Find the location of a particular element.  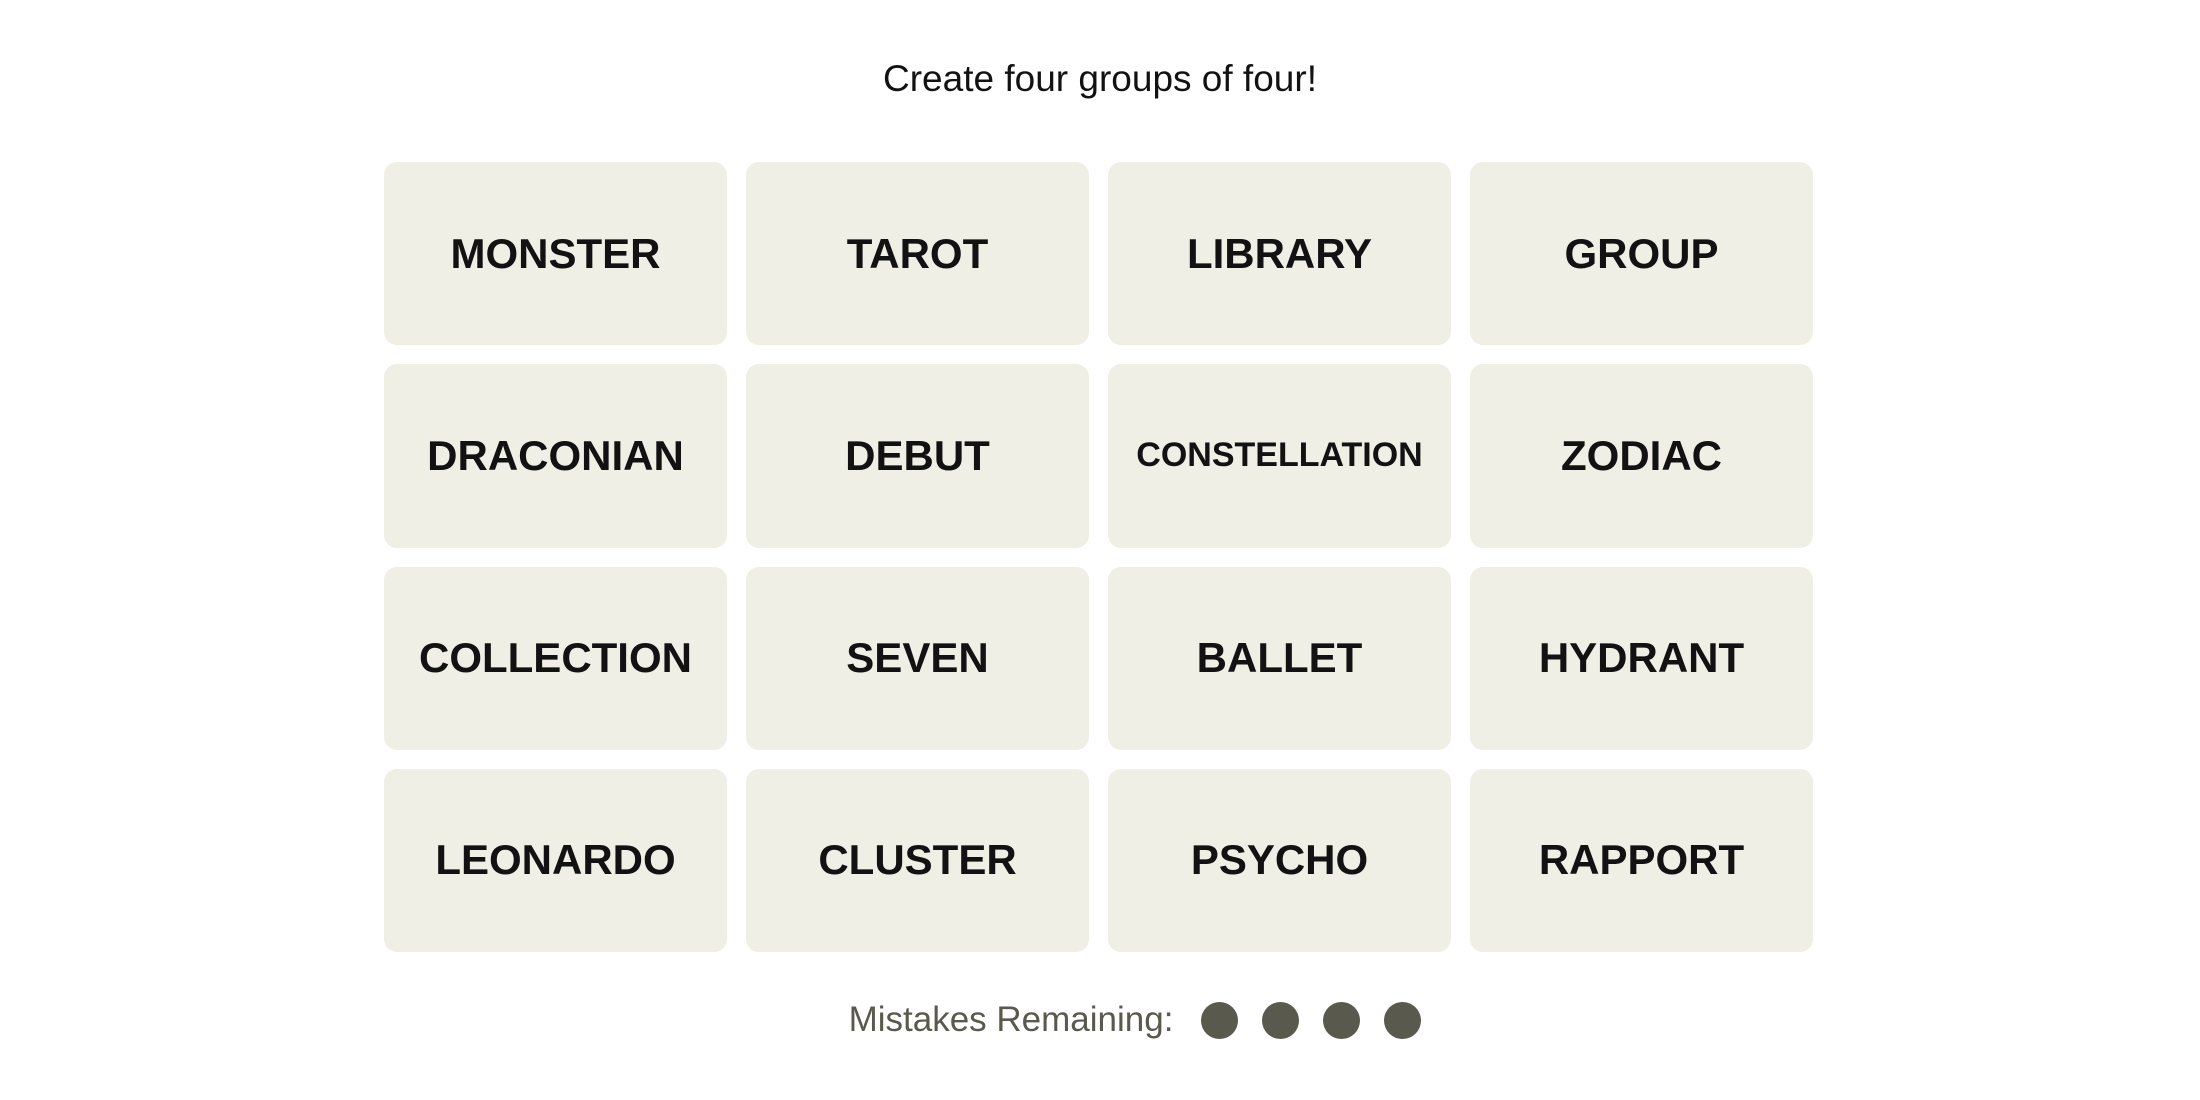

word-tile: CONSTELLATION is located at coordinates (1279, 456).